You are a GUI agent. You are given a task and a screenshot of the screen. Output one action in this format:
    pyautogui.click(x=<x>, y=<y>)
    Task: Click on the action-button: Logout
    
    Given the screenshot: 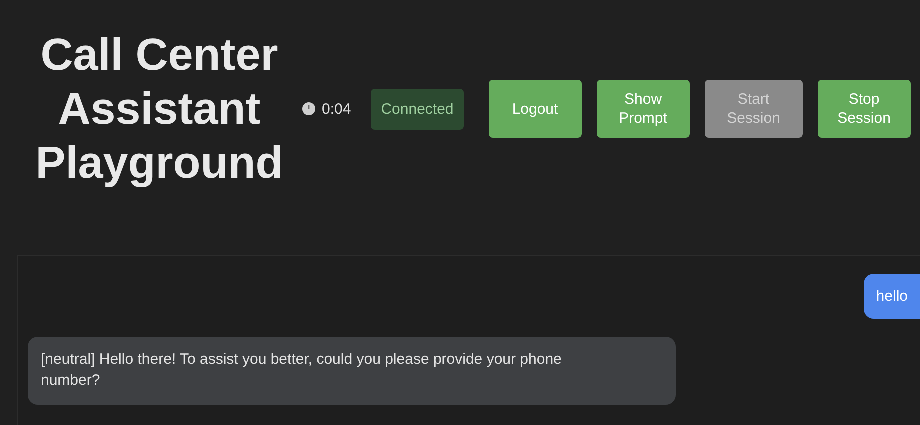 What is the action you would take?
    pyautogui.click(x=535, y=109)
    